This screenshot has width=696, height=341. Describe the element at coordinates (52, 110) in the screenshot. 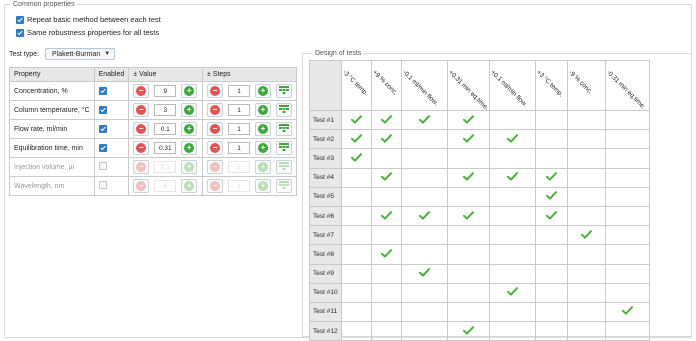

I see `property-name: Column temperature, °C` at that location.